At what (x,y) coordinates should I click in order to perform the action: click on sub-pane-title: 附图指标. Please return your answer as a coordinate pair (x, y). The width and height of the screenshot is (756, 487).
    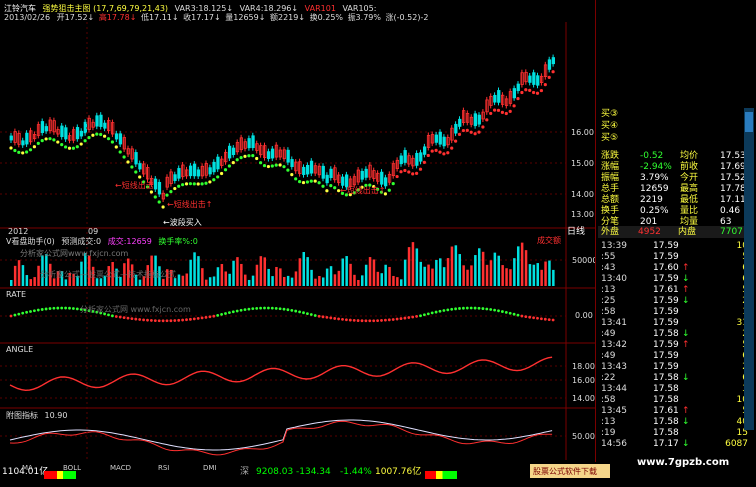
    Looking at the image, I should click on (22, 415).